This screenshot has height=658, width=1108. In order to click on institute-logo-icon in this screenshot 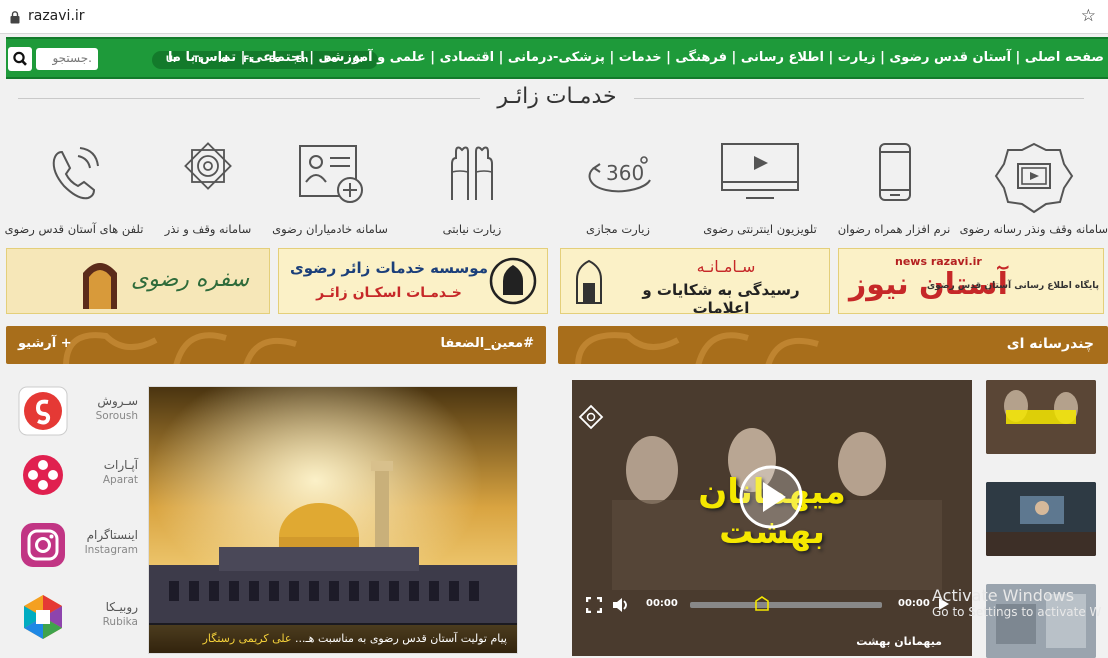, I will do `click(513, 281)`.